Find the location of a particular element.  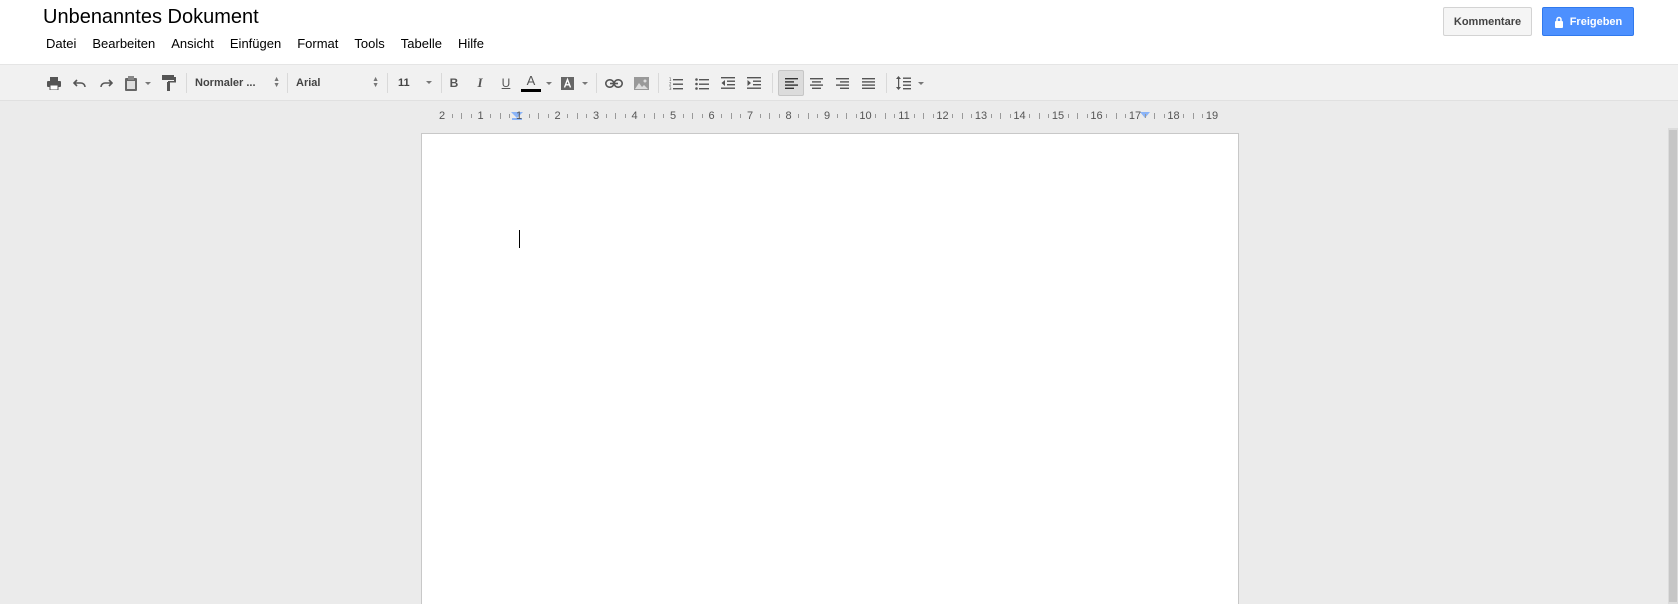

menu-view: Ansicht is located at coordinates (192, 44).